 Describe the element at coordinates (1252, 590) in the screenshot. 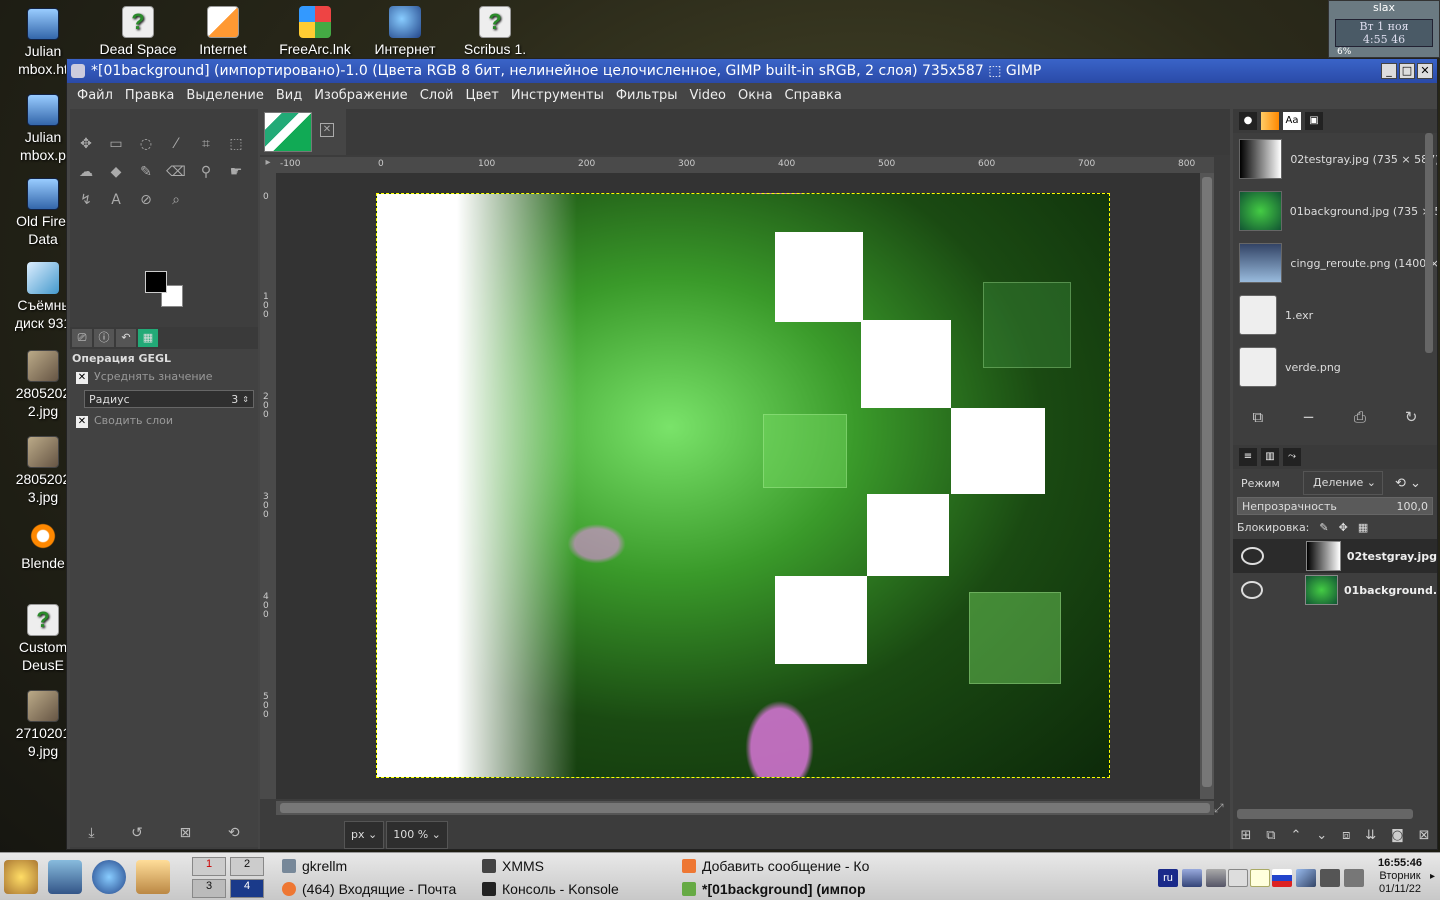

I see `eye-icon` at that location.